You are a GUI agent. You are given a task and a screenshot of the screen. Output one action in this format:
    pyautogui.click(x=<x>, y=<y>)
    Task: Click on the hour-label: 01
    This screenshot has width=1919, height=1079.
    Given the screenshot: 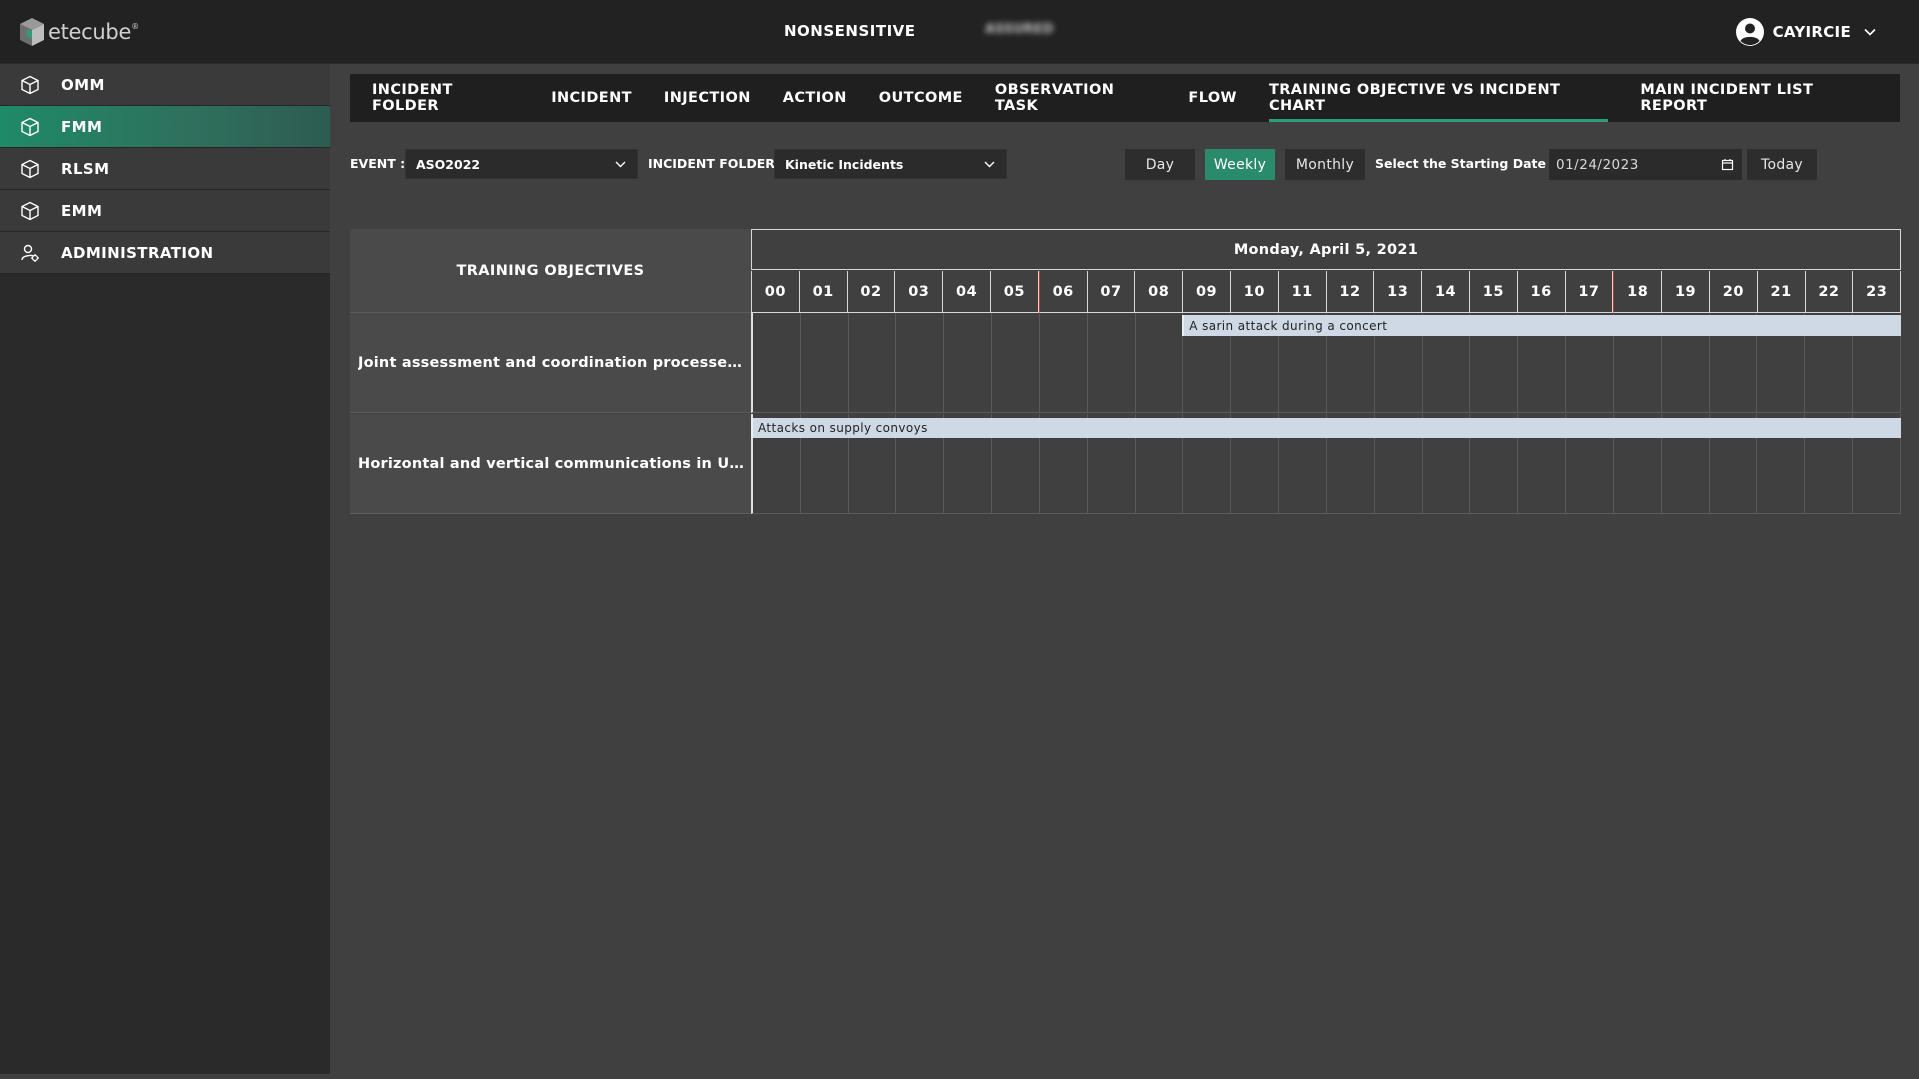 What is the action you would take?
    pyautogui.click(x=823, y=292)
    